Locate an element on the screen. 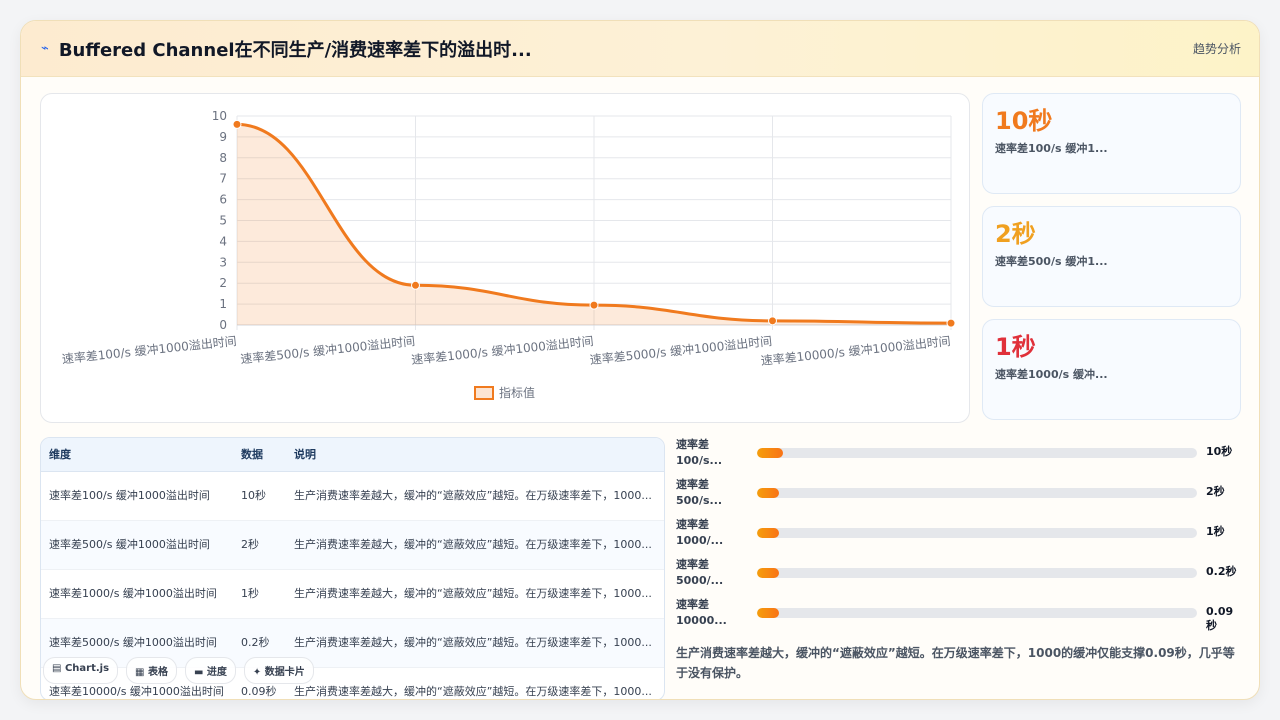 The image size is (1280, 720). view-tabs: ▤ Chart.js ▦ 表格 ▬ 进度 ✦ 数据卡片 is located at coordinates (178, 670).